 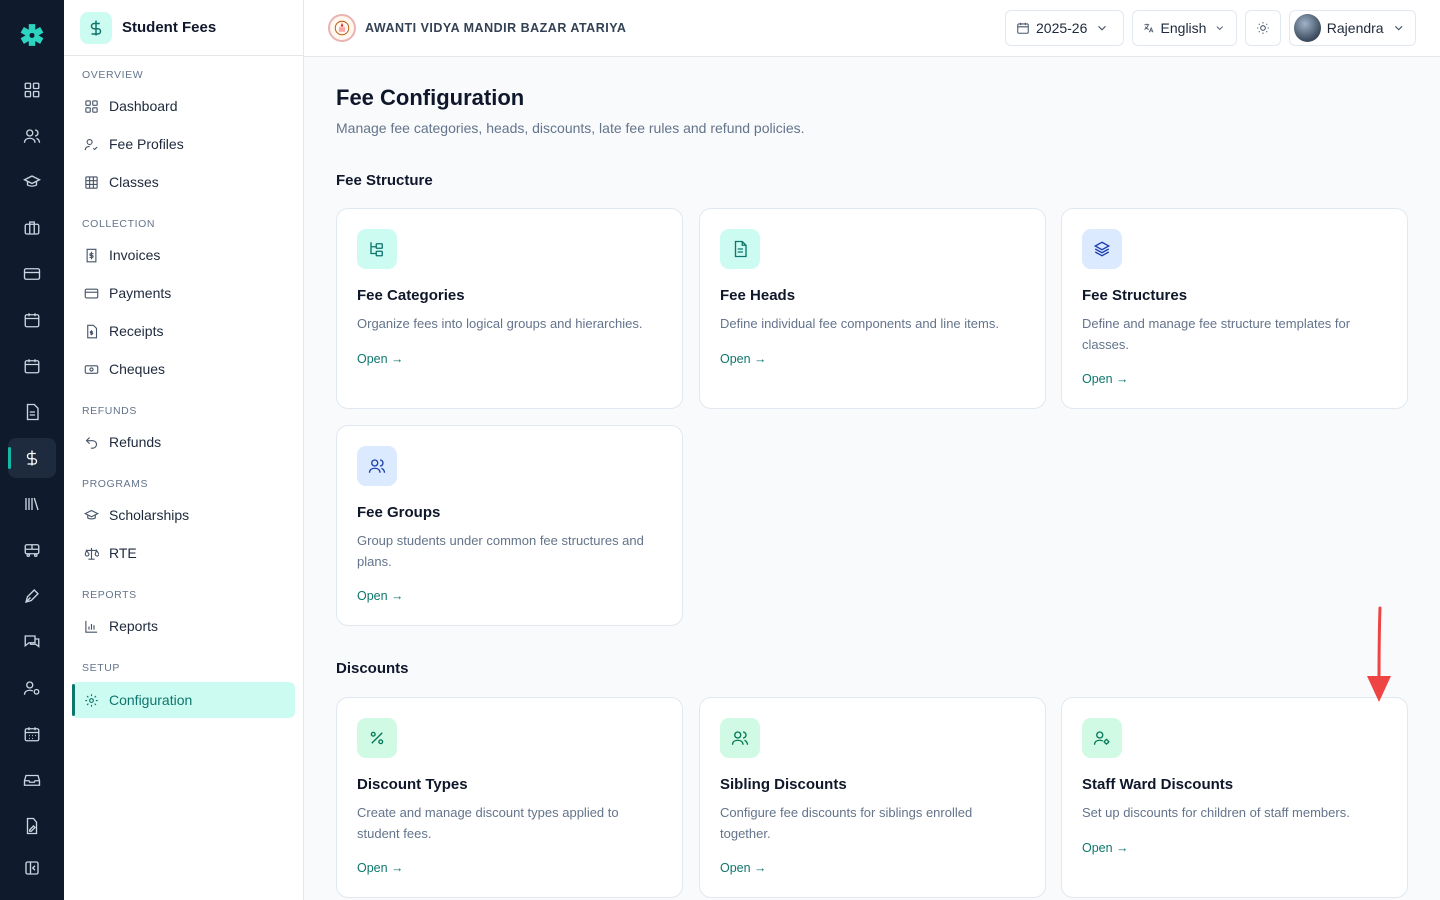 What do you see at coordinates (183, 369) in the screenshot?
I see `sidebar-item-cheques: Cheques` at bounding box center [183, 369].